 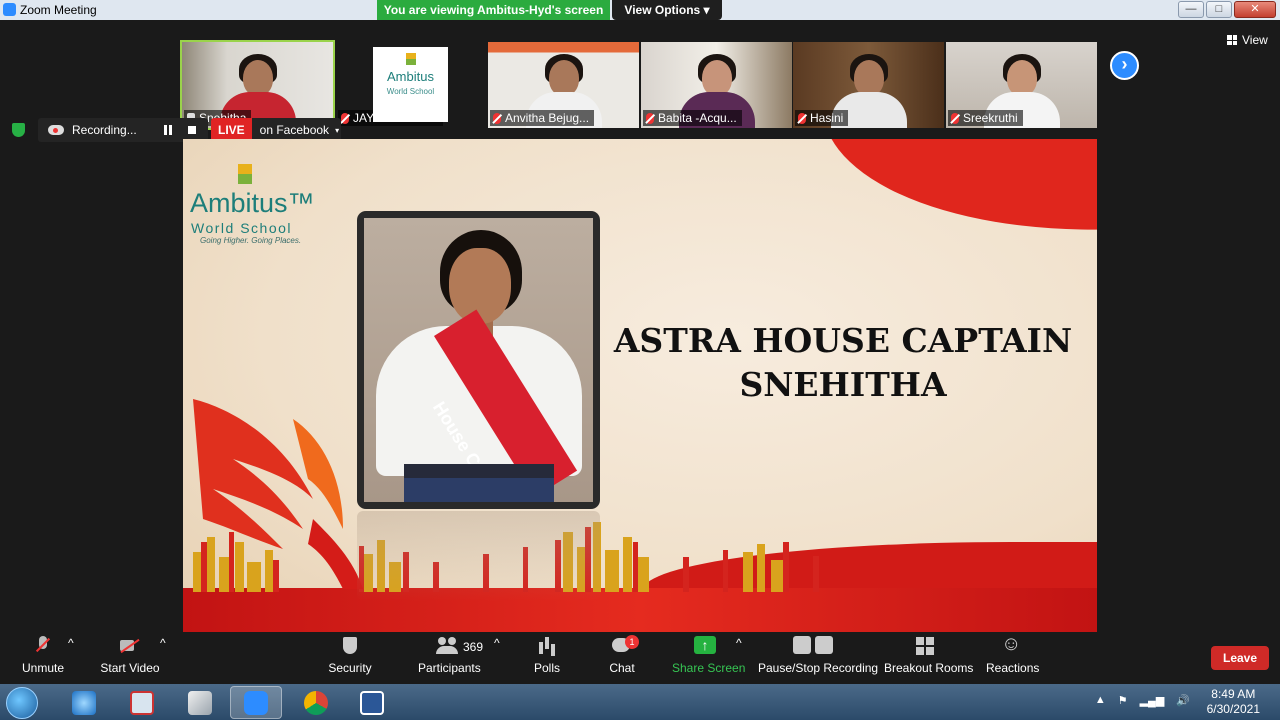 What do you see at coordinates (1100, 700) in the screenshot?
I see `show-hidden-icons-icon: ▲` at bounding box center [1100, 700].